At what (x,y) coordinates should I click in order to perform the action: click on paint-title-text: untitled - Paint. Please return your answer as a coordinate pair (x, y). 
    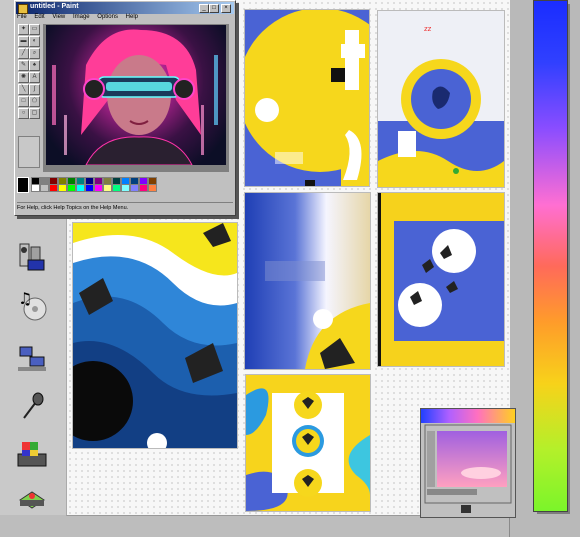
    Looking at the image, I should click on (54, 6).